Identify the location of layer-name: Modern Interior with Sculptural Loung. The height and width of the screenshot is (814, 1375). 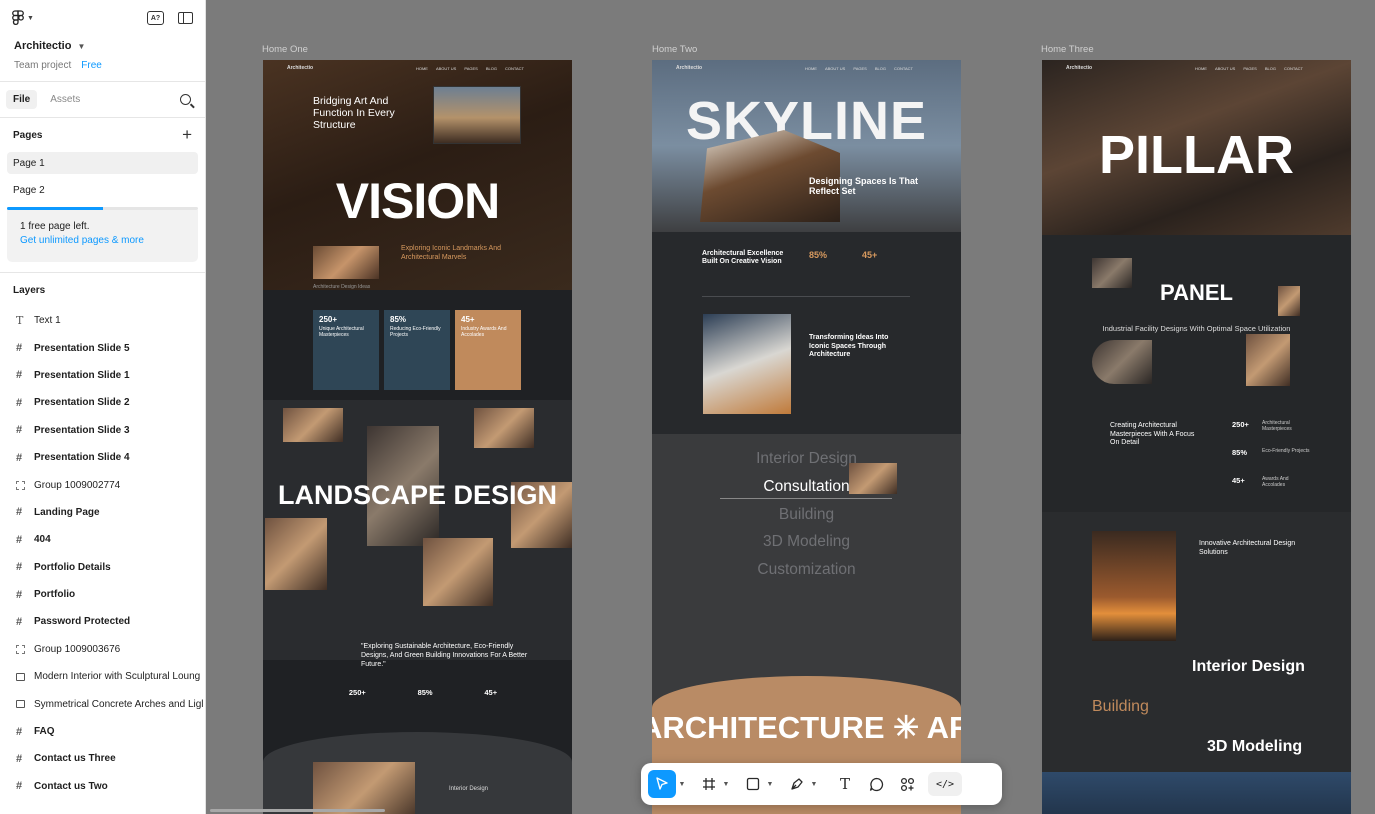
(117, 677).